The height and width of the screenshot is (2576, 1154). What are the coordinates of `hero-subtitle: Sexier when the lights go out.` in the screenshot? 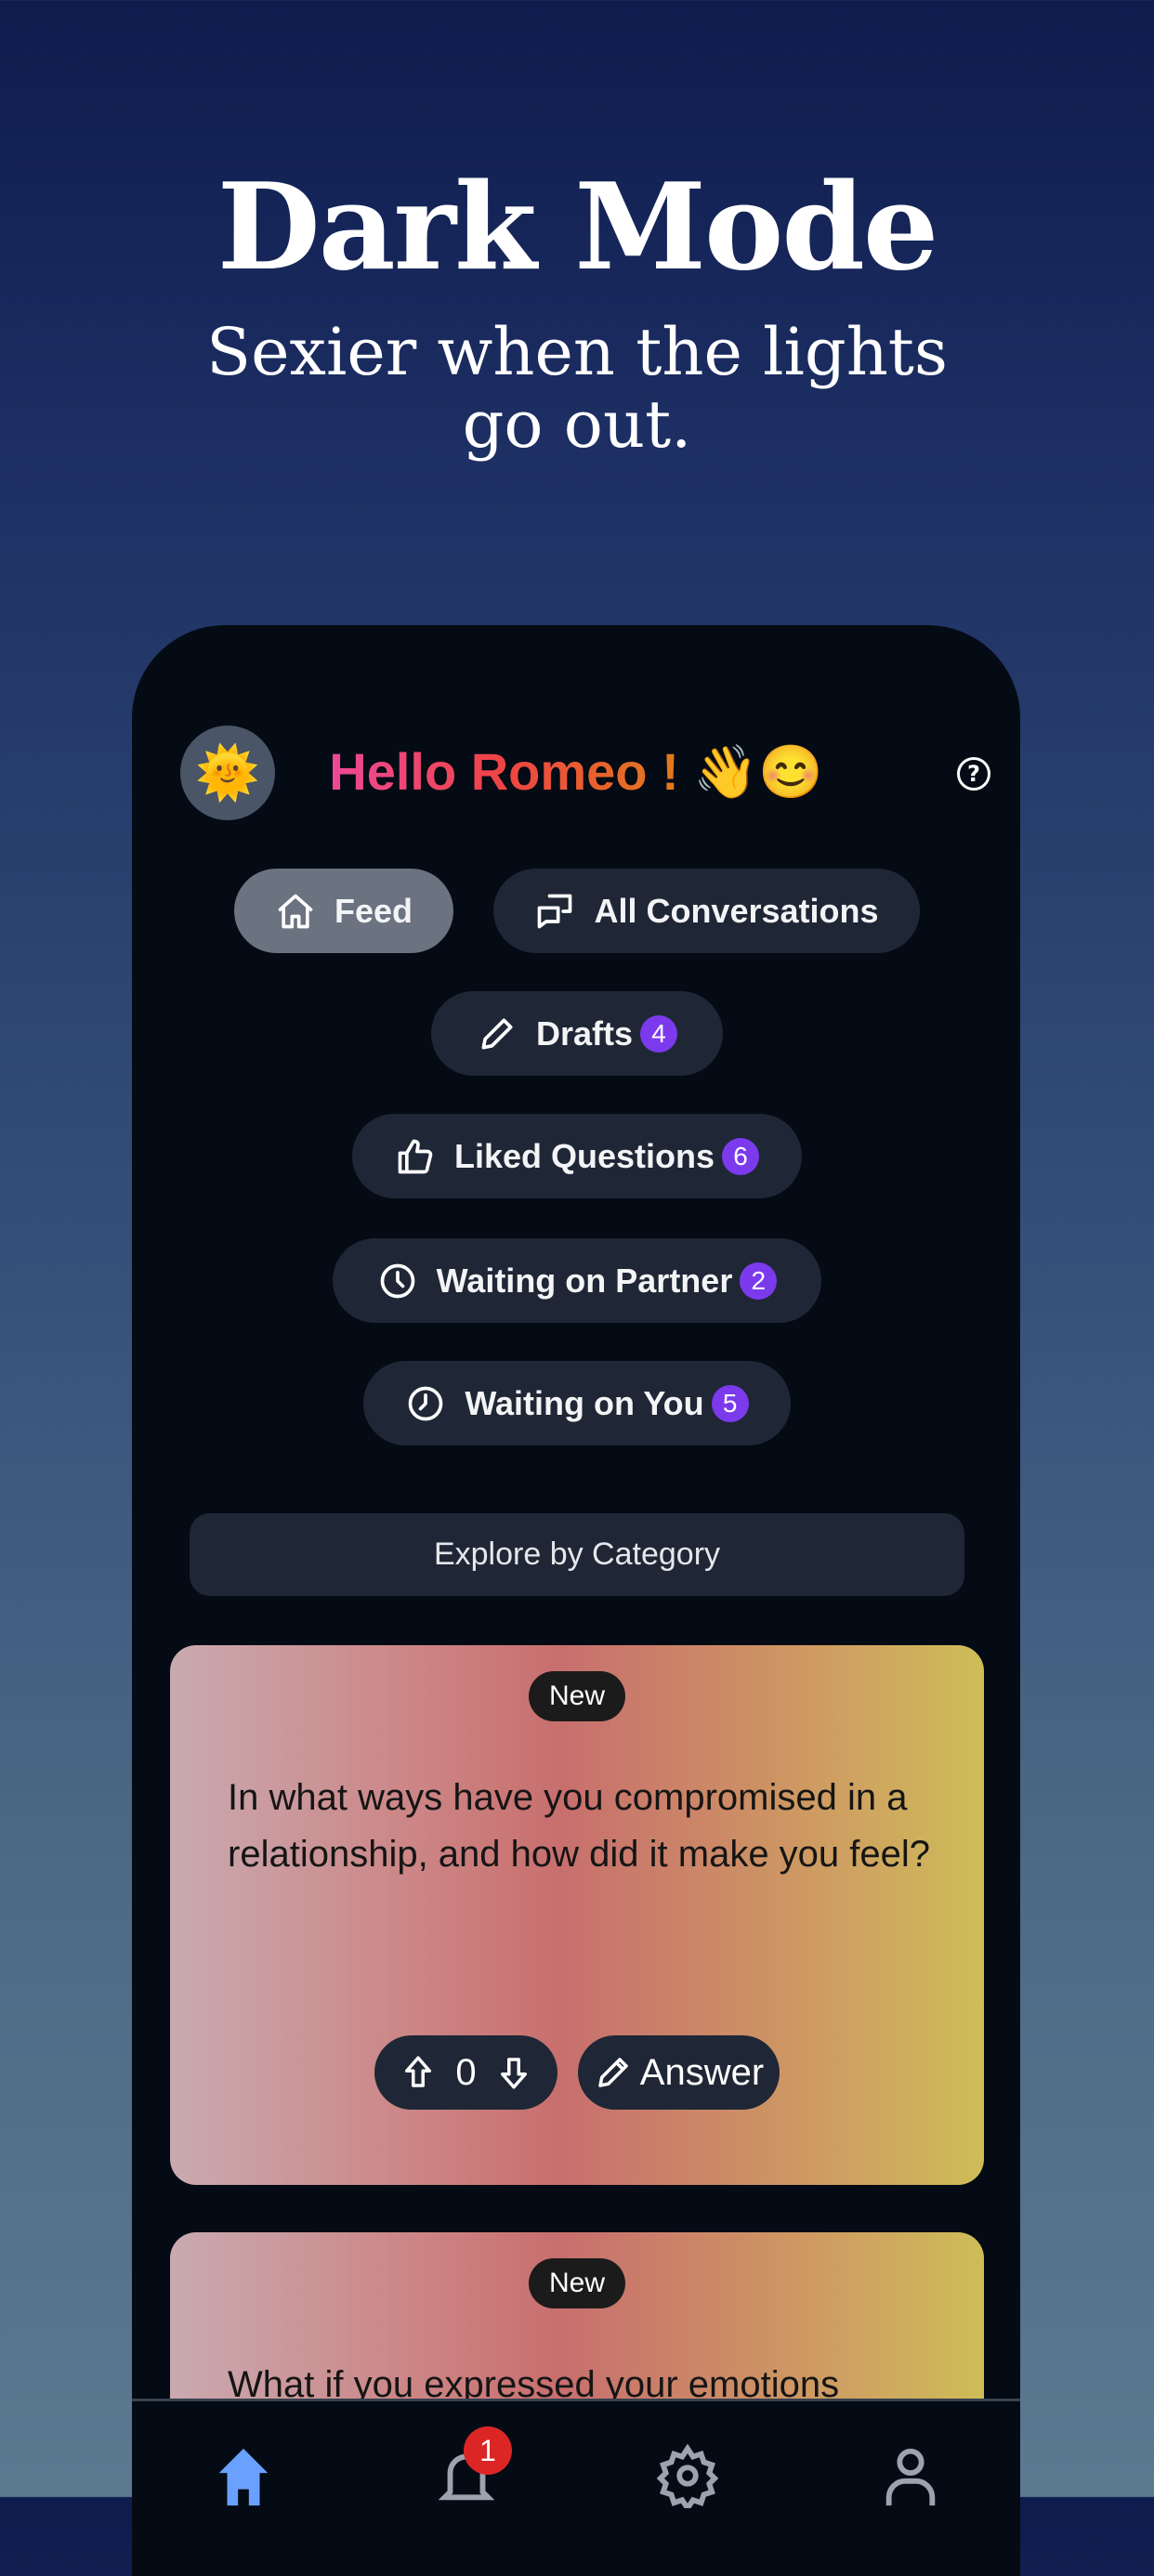 It's located at (577, 388).